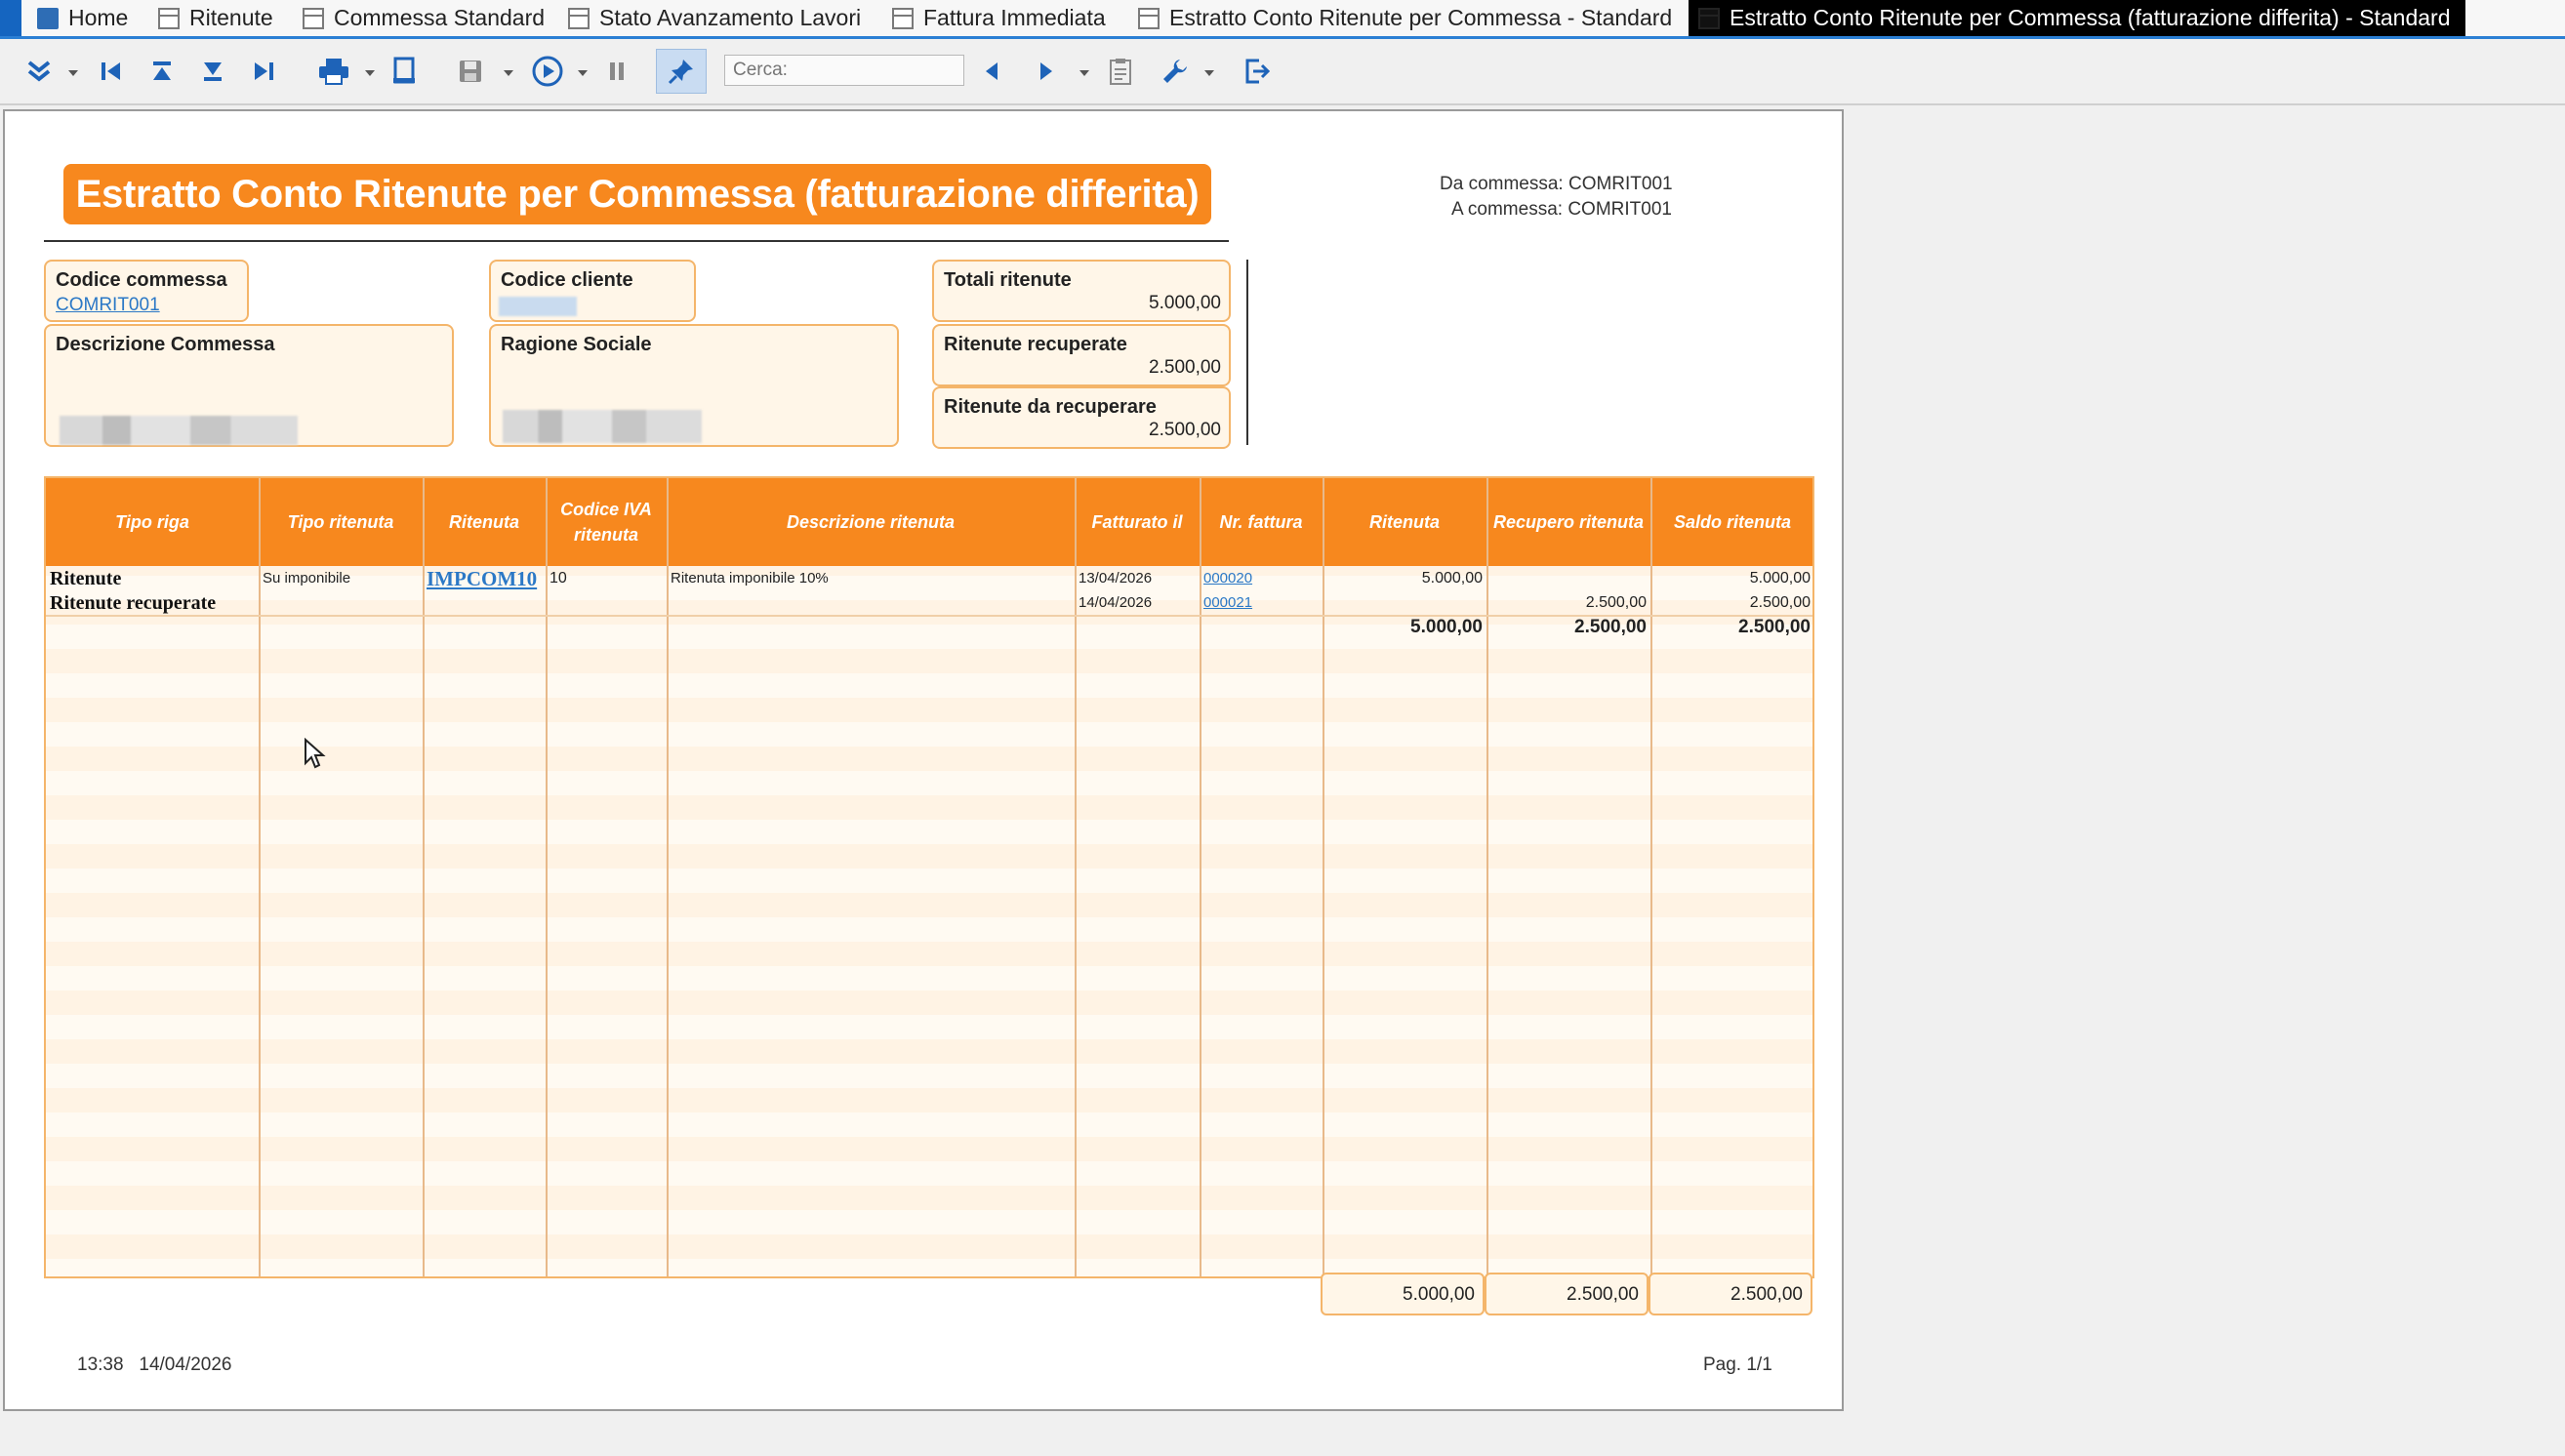 This screenshot has height=1456, width=2565. Describe the element at coordinates (1247, 352) in the screenshot. I see `header-divider` at that location.